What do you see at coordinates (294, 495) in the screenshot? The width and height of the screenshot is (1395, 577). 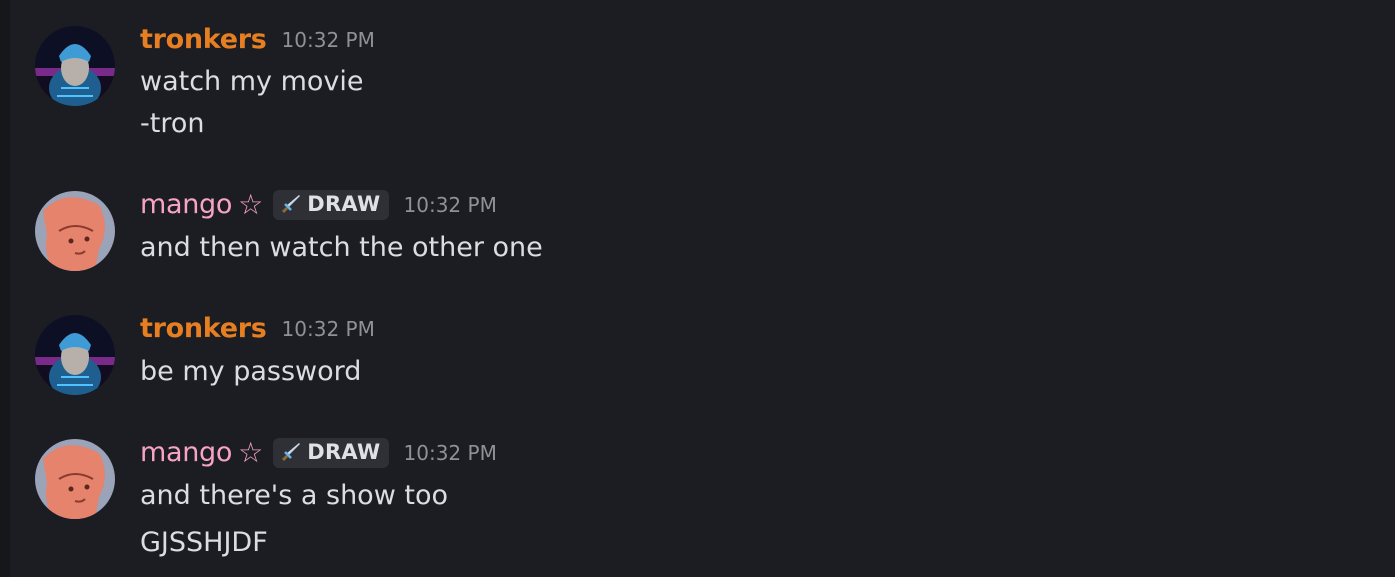 I see `message-text: and there's a show too` at bounding box center [294, 495].